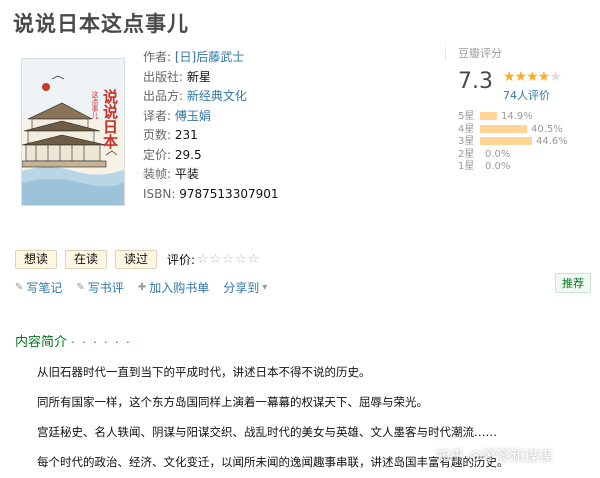  I want to click on cover-illustration: 说说日本 这点事儿, so click(73, 132).